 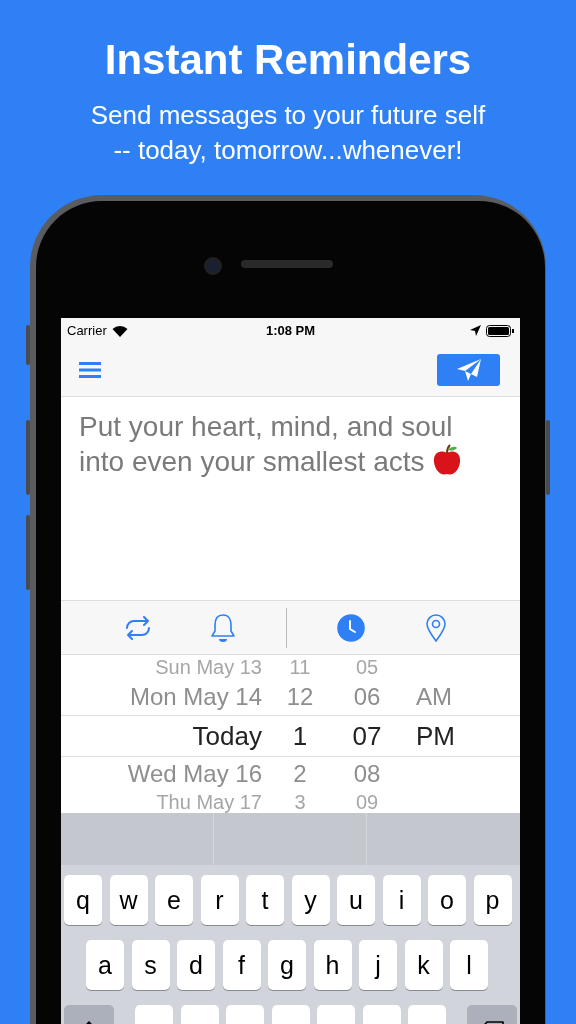 I want to click on apple-icon, so click(x=447, y=460).